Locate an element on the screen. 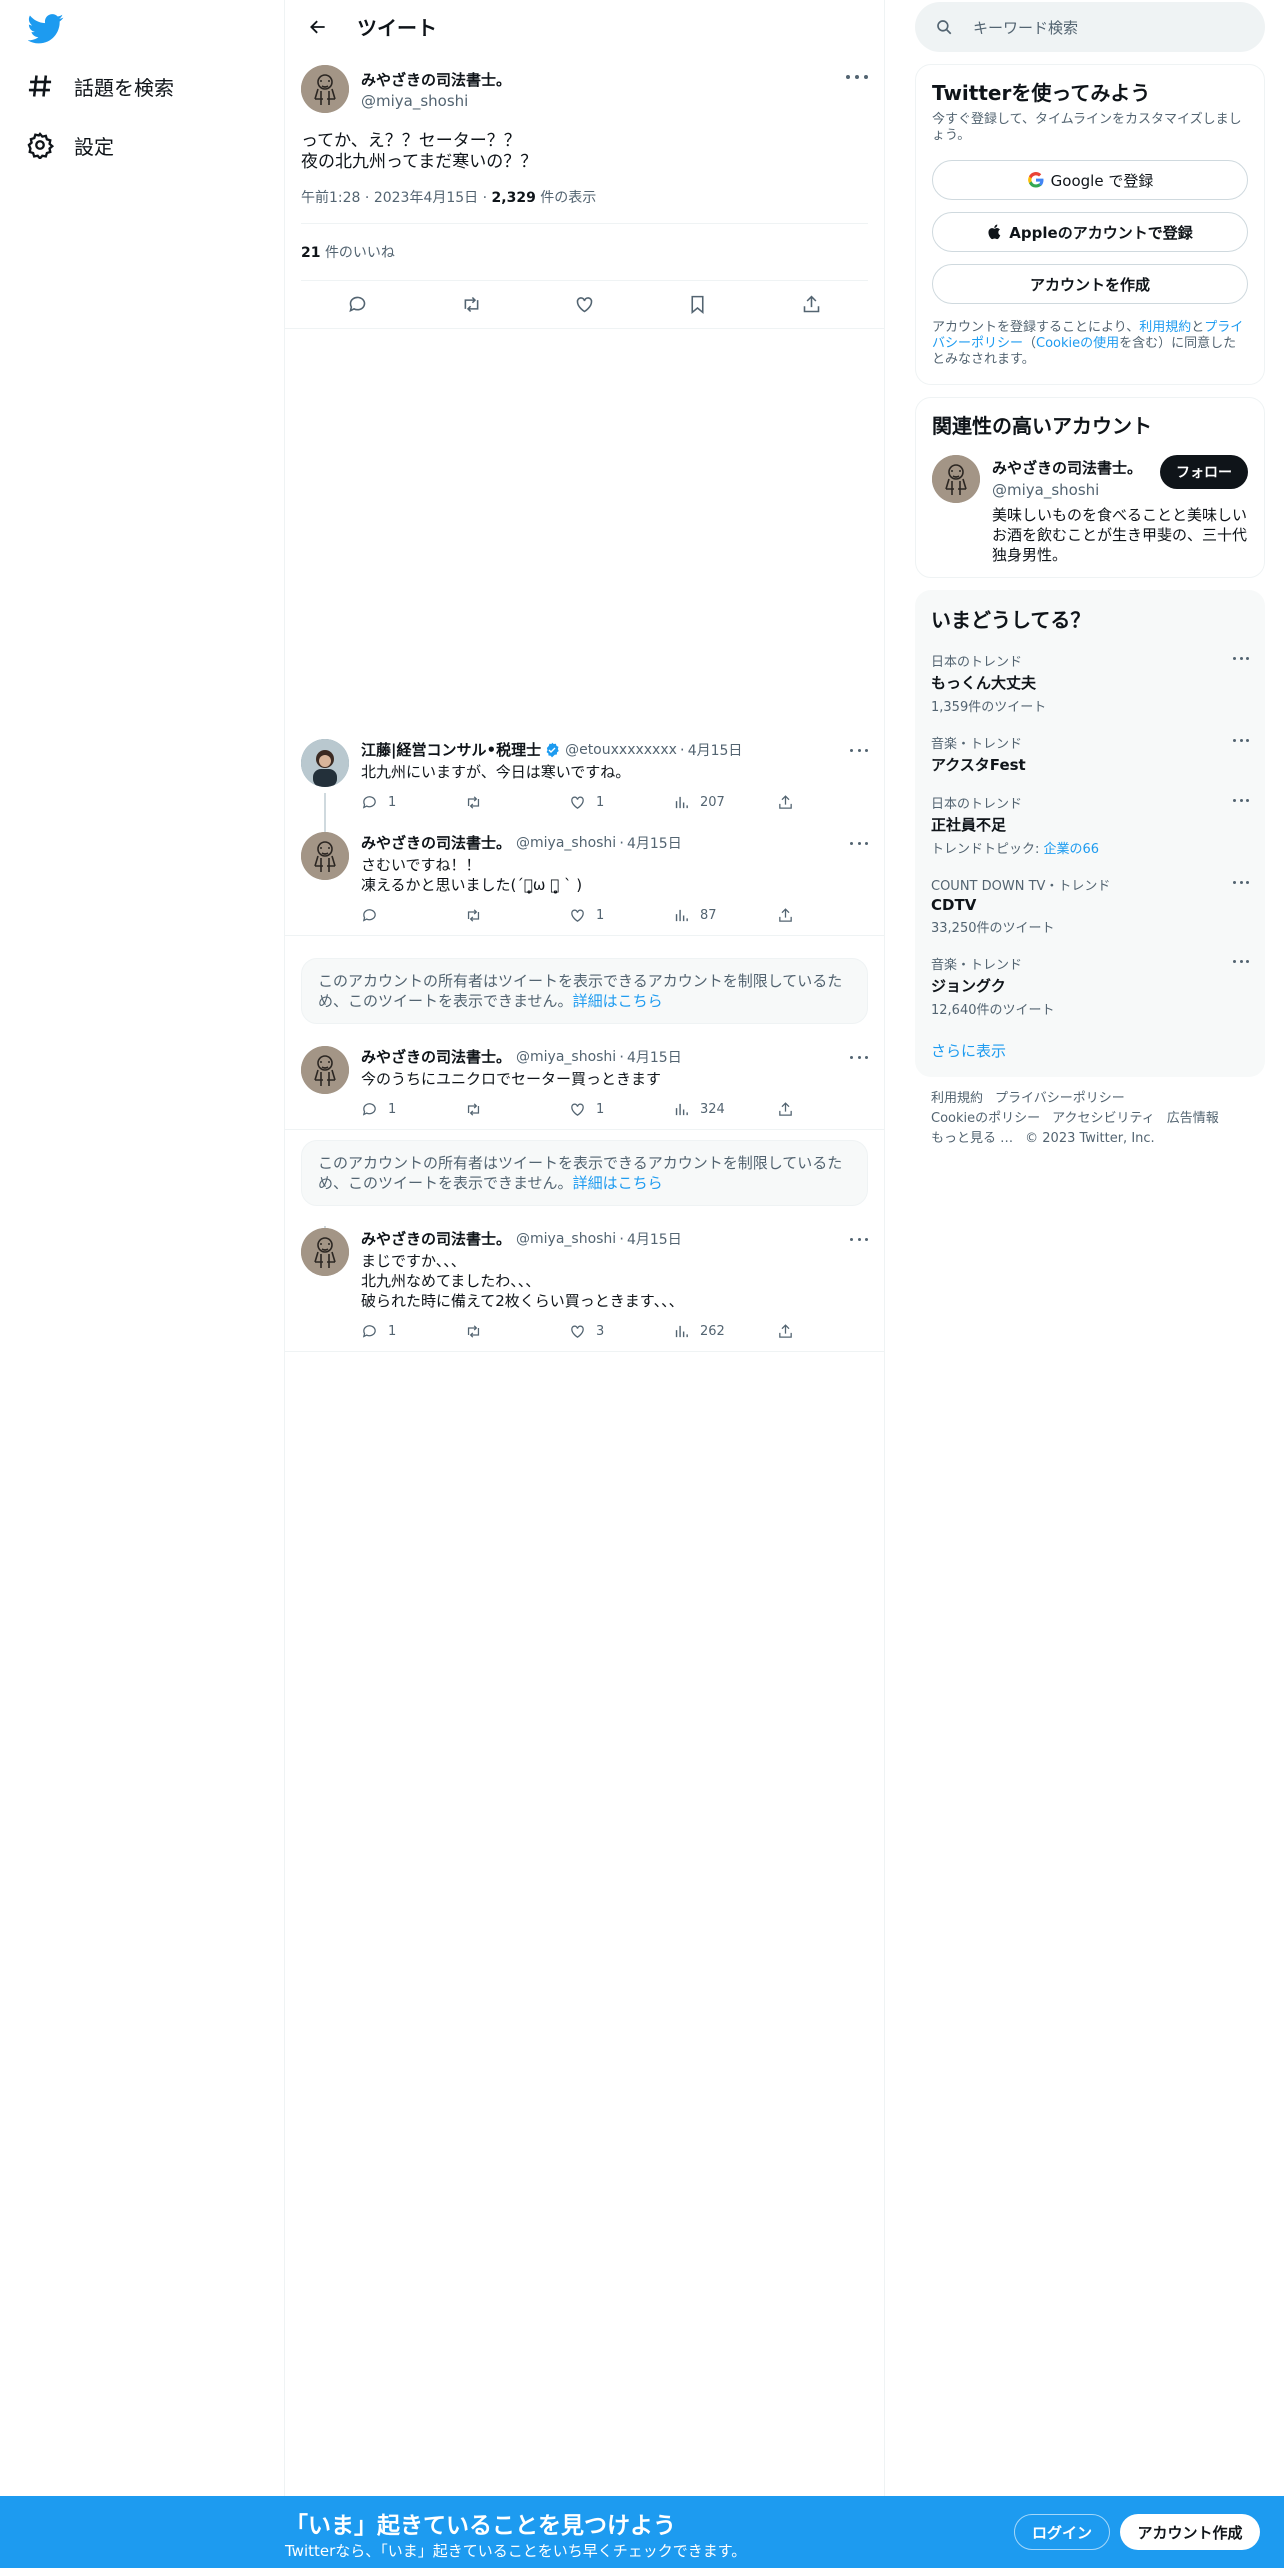 The width and height of the screenshot is (1284, 2568). trend-item: 日本のトレンド 正社員不足 トレンドトピック: 企業の66 is located at coordinates (1090, 825).